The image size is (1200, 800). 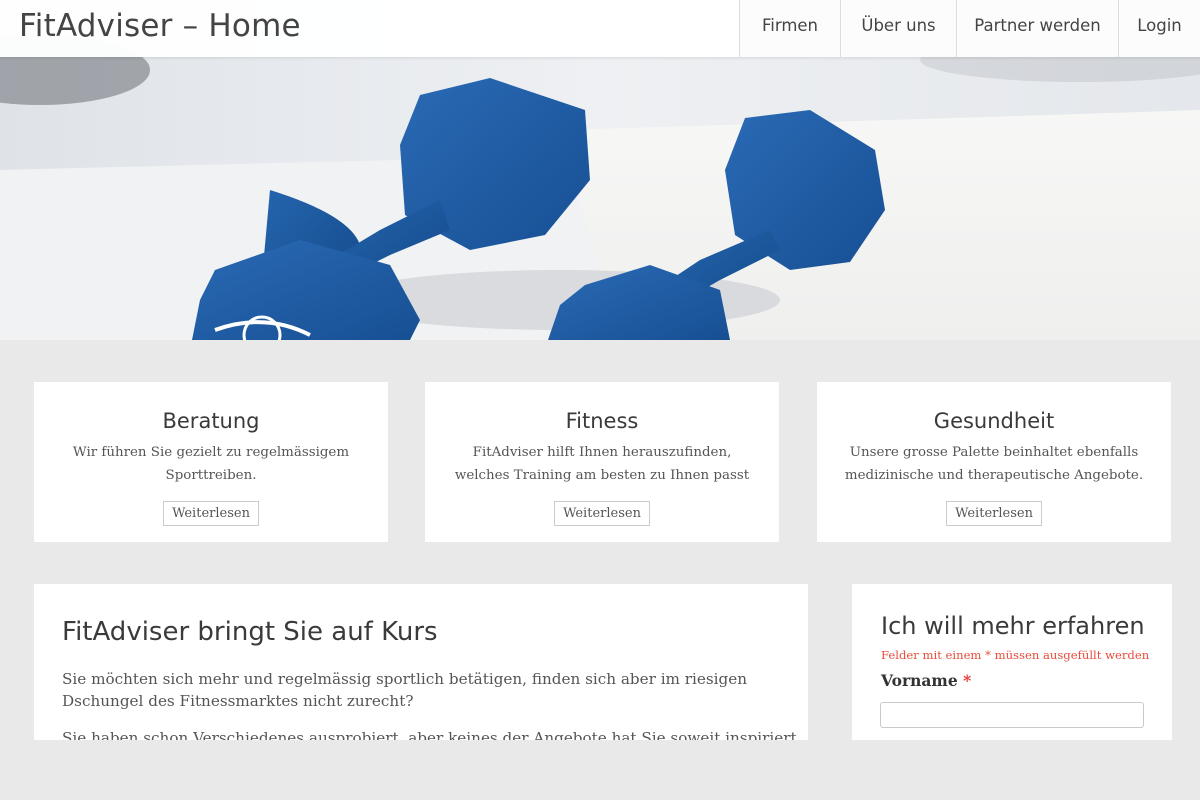 I want to click on form-title: Ich will mehr erfahren, so click(x=1013, y=626).